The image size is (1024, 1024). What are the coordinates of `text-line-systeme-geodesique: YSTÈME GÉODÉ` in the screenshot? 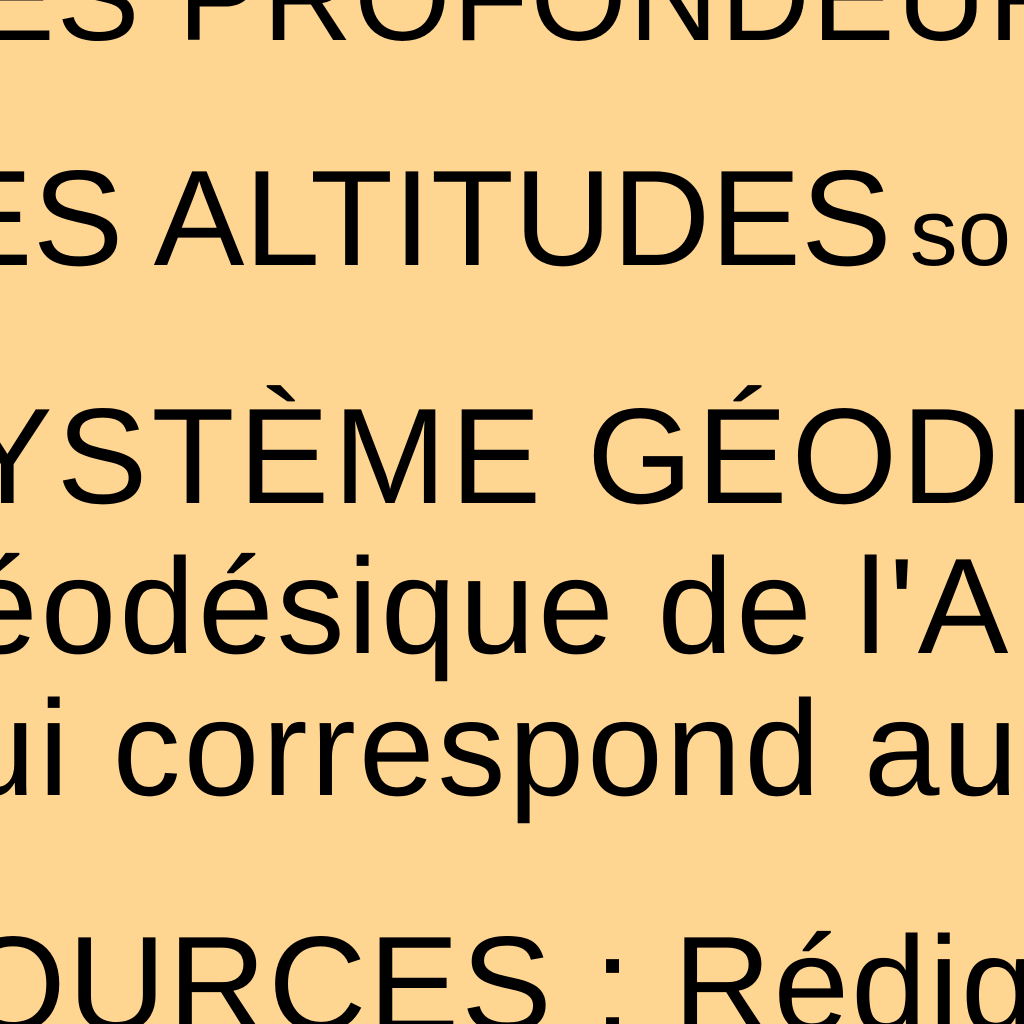 It's located at (512, 456).